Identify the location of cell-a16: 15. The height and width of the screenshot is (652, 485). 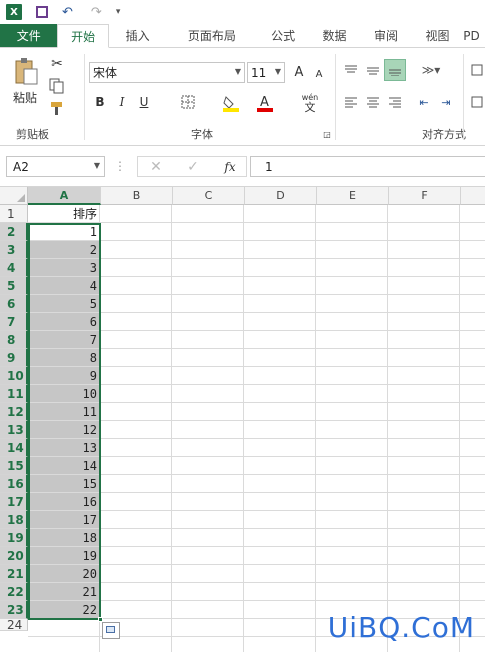
(64, 483).